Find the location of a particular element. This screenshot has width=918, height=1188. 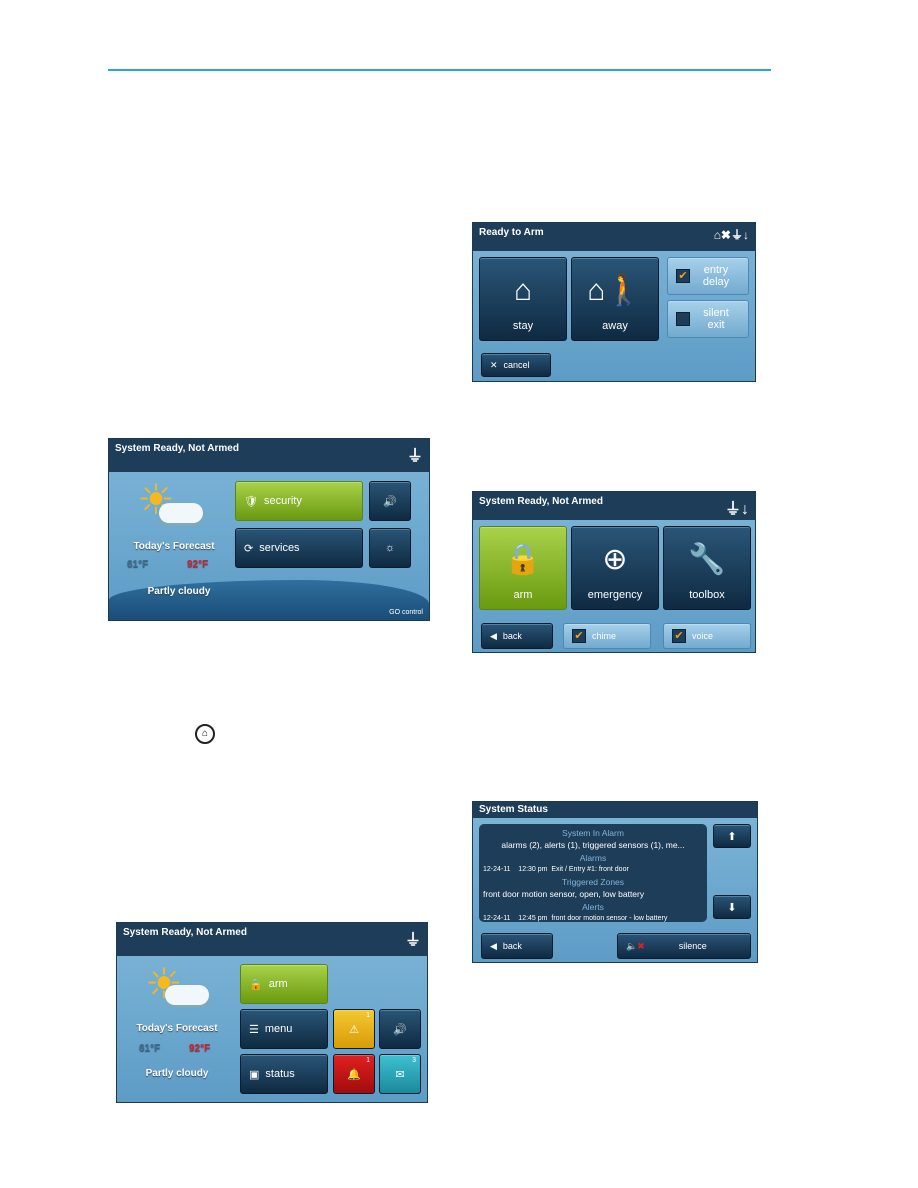

toolbox-button: 🔧 toolbox is located at coordinates (707, 568).